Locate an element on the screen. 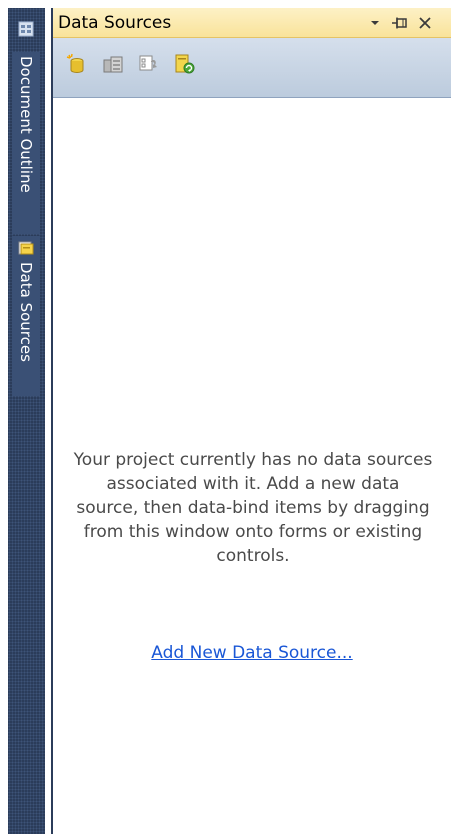 The width and height of the screenshot is (451, 834). window-position-button is located at coordinates (375, 23).